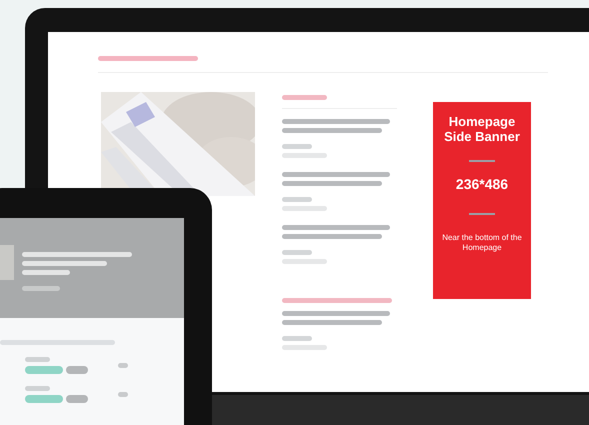 The image size is (589, 425). I want to click on thumbnail, so click(7, 262).